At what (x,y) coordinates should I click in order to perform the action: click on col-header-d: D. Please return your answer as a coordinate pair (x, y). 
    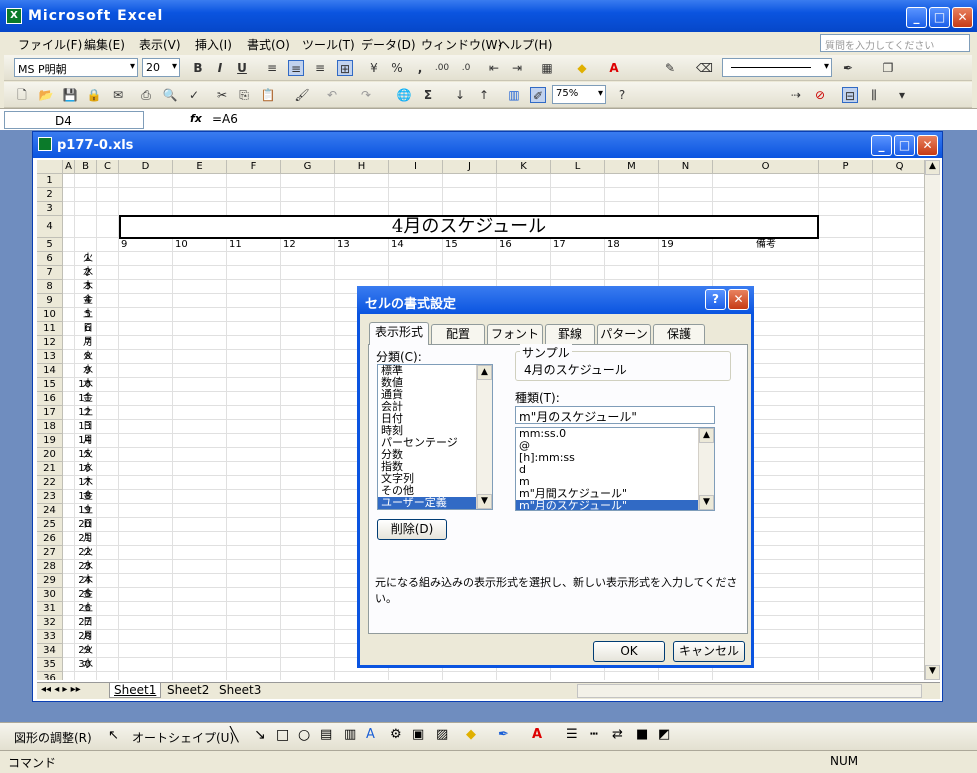
    Looking at the image, I should click on (146, 167).